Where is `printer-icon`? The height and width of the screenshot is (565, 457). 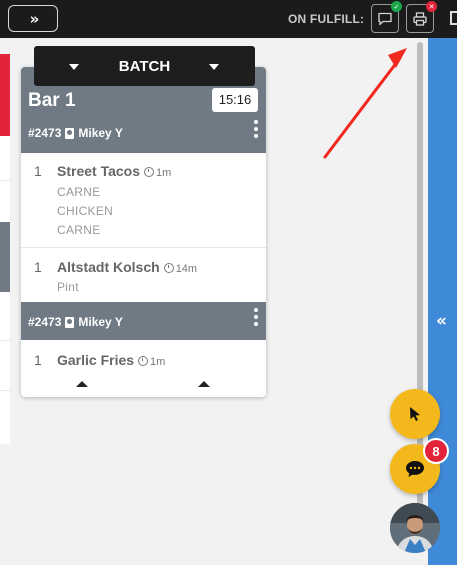 printer-icon is located at coordinates (420, 18).